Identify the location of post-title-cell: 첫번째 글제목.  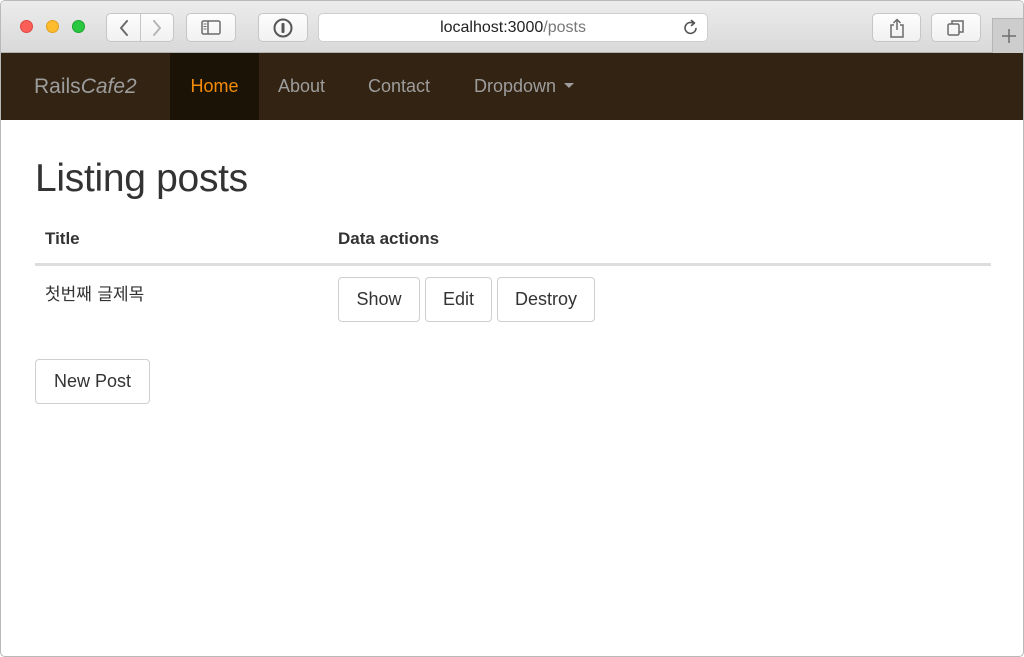
(95, 295).